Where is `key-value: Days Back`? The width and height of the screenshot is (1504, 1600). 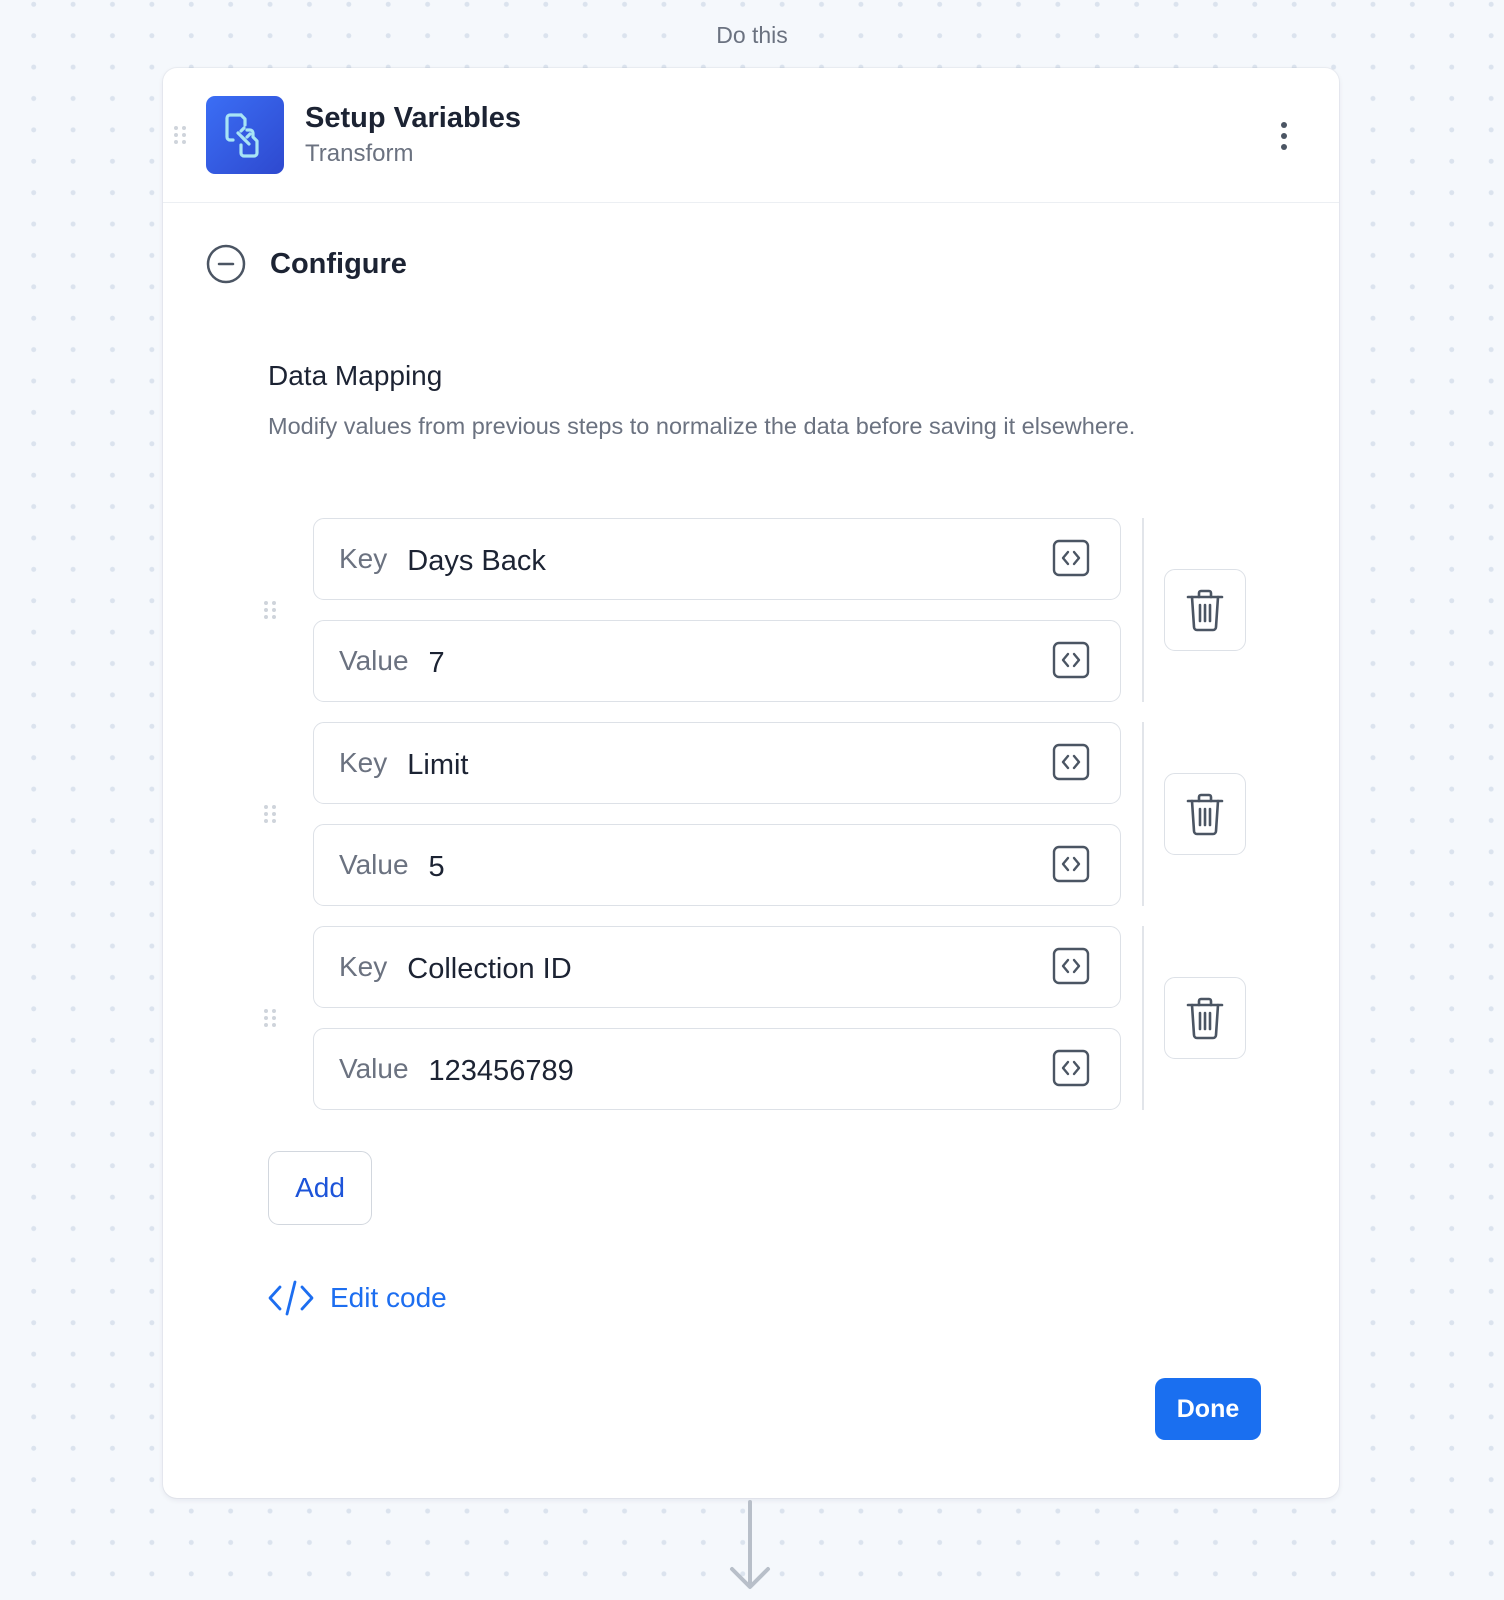 key-value: Days Back is located at coordinates (476, 559).